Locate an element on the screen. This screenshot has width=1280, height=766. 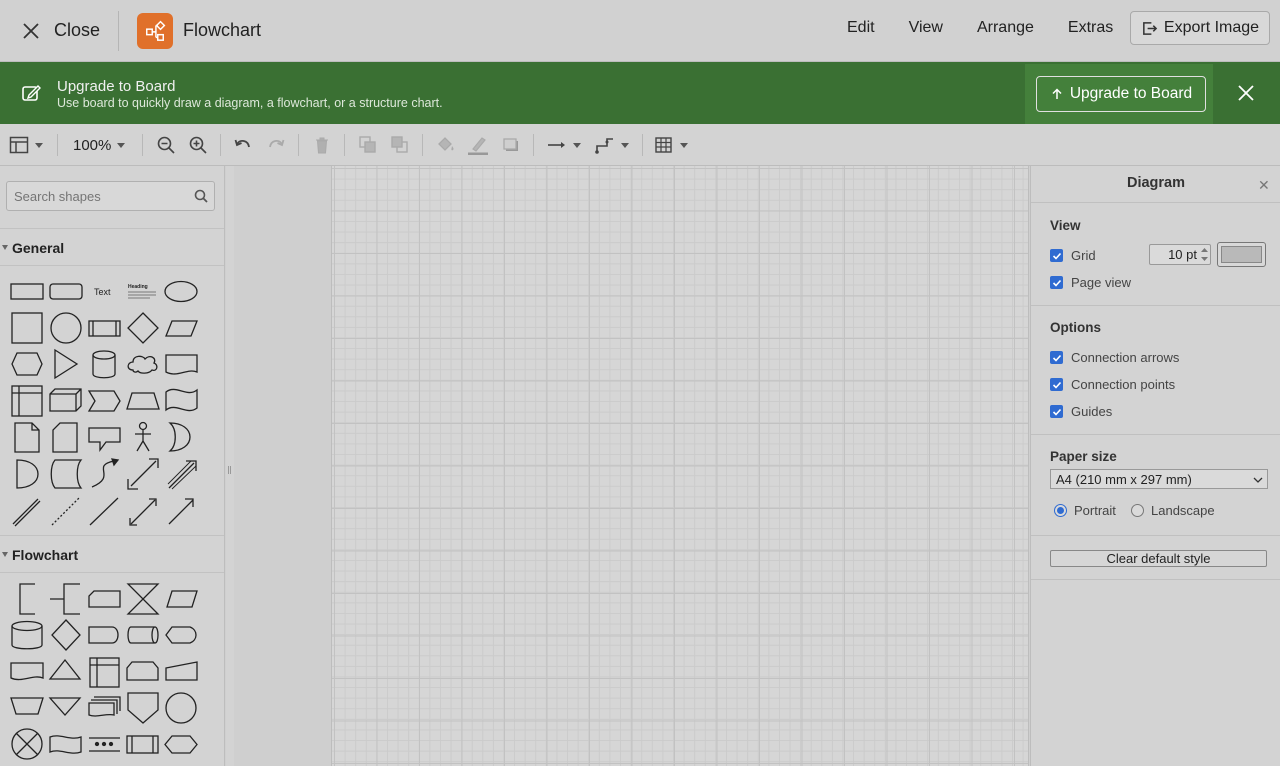
shape-multi-document is located at coordinates (104, 706).